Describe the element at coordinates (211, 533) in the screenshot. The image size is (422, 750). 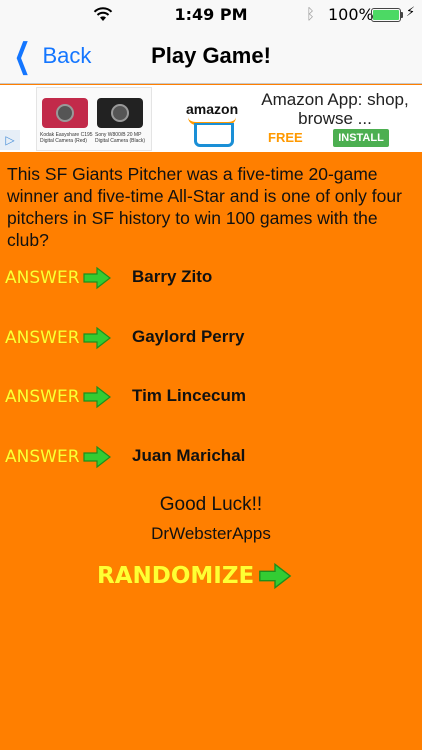
I see `developer-credit: DrWebsterApps` at that location.